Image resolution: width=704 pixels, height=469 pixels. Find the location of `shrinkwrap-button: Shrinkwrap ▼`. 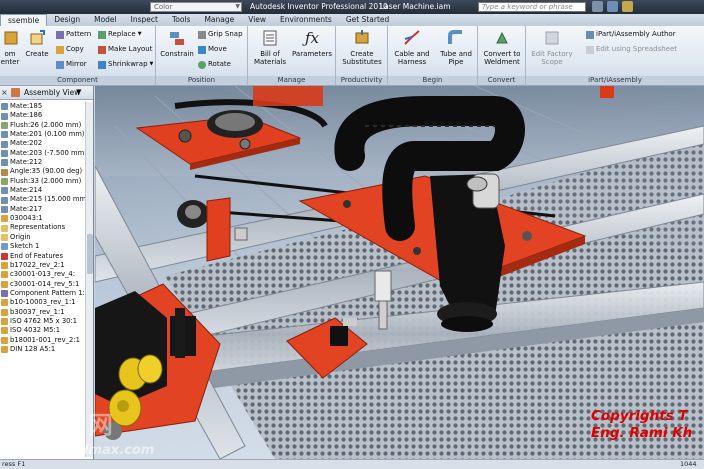

shrinkwrap-button: Shrinkwrap ▼ is located at coordinates (125, 64).